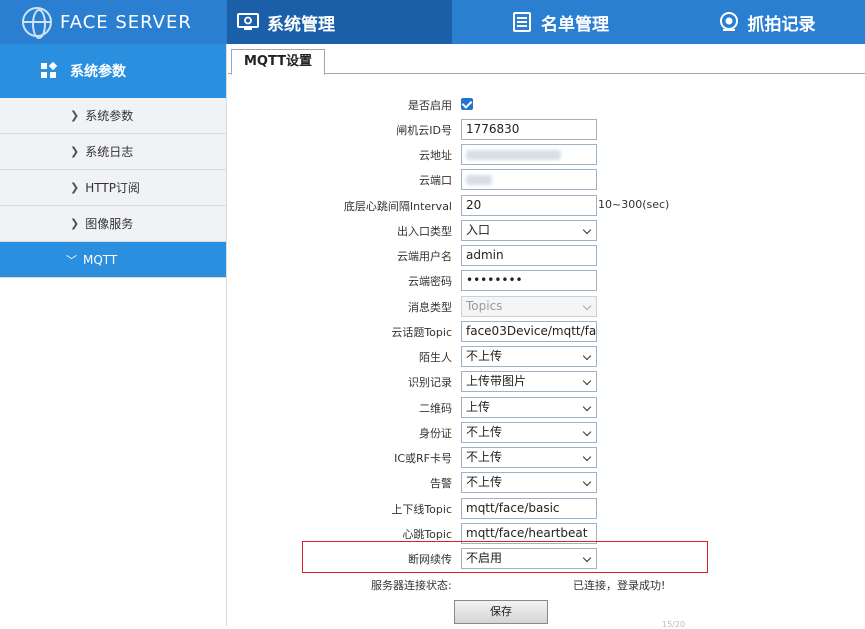 Image resolution: width=865 pixels, height=629 pixels. I want to click on top-bar: FACE SERVER 系统管理 名单管理 抓拍记录, so click(432, 22).